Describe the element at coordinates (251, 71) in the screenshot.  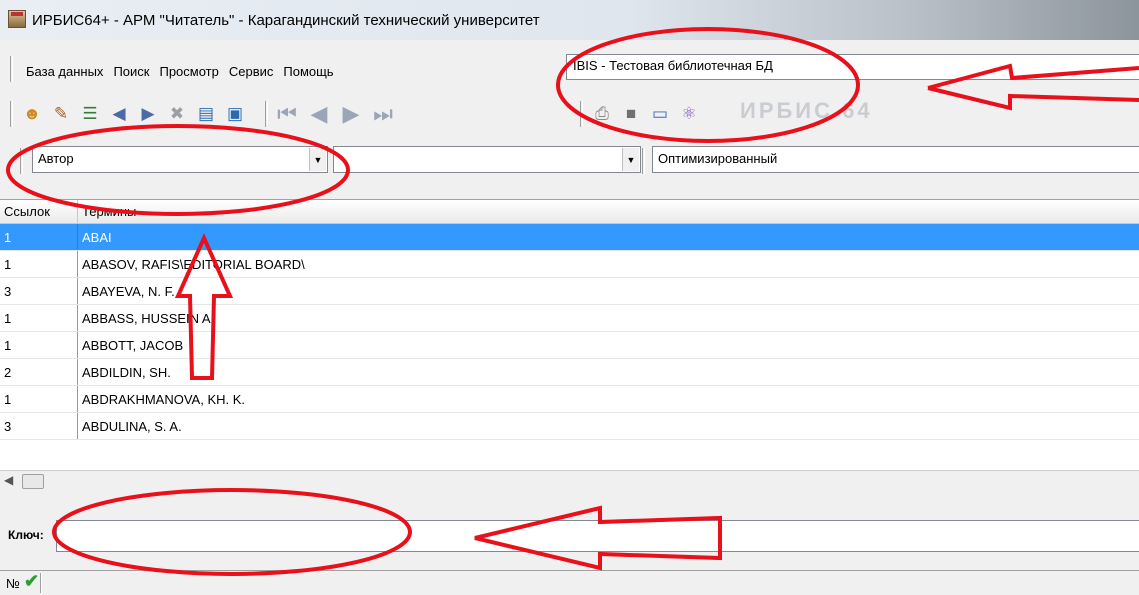
I see `menu-service: Сервис` at that location.